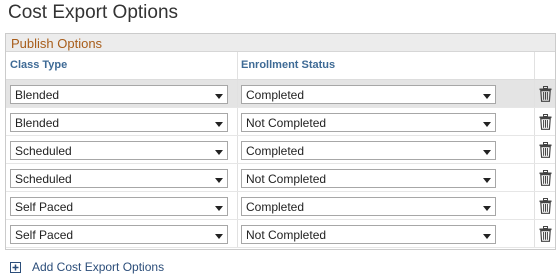 The height and width of the screenshot is (279, 560). I want to click on grid-title: Publish Options, so click(280, 43).